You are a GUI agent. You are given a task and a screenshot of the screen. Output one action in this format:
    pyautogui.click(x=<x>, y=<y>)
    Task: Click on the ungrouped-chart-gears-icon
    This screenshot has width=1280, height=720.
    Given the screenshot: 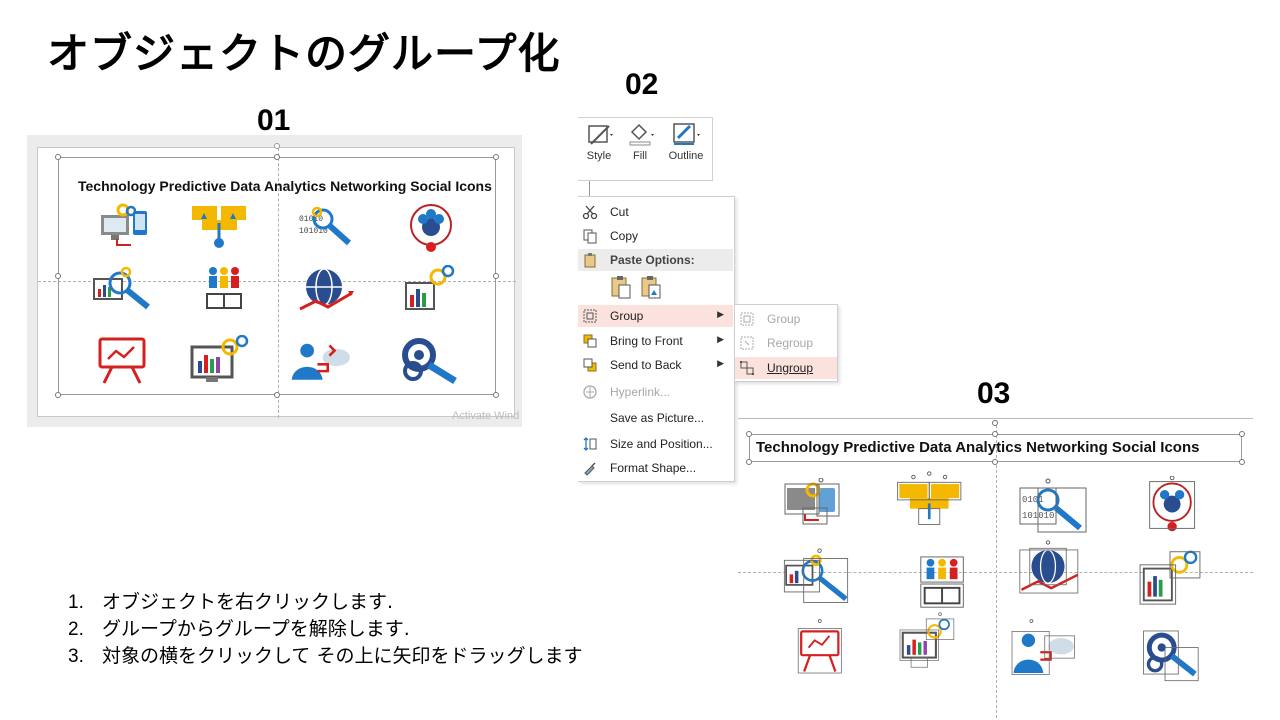 What is the action you would take?
    pyautogui.click(x=1170, y=577)
    